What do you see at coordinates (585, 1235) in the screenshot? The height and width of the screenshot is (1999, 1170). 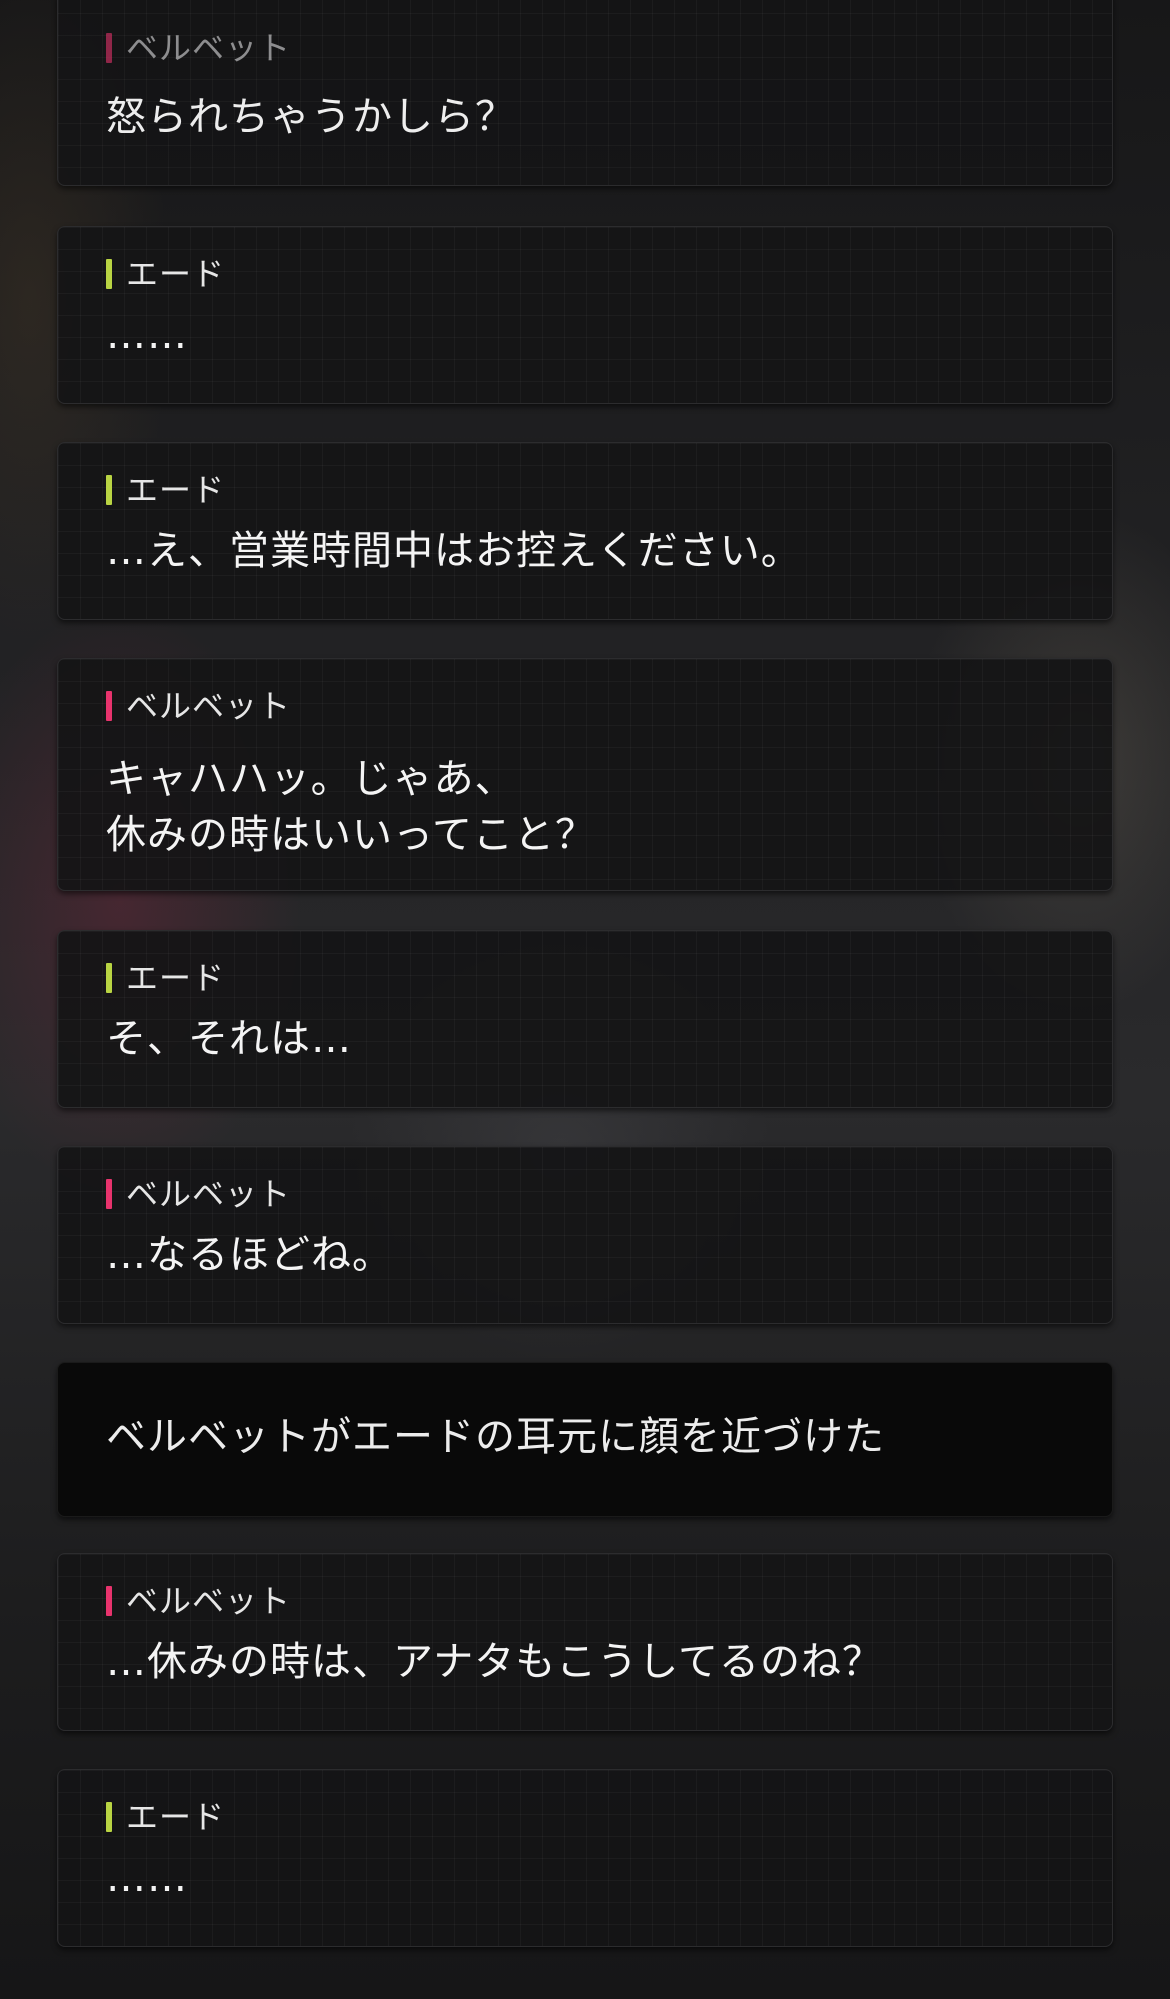 I see `dialogue-entry: ベルベット …なるほどね。` at bounding box center [585, 1235].